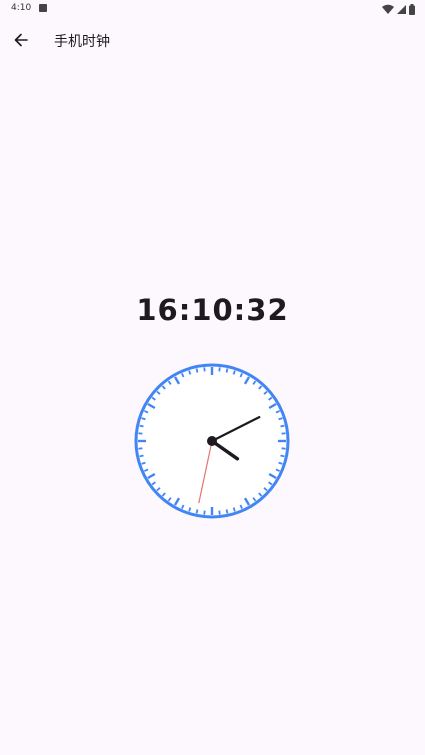  I want to click on status-time: 4:10, so click(21, 8).